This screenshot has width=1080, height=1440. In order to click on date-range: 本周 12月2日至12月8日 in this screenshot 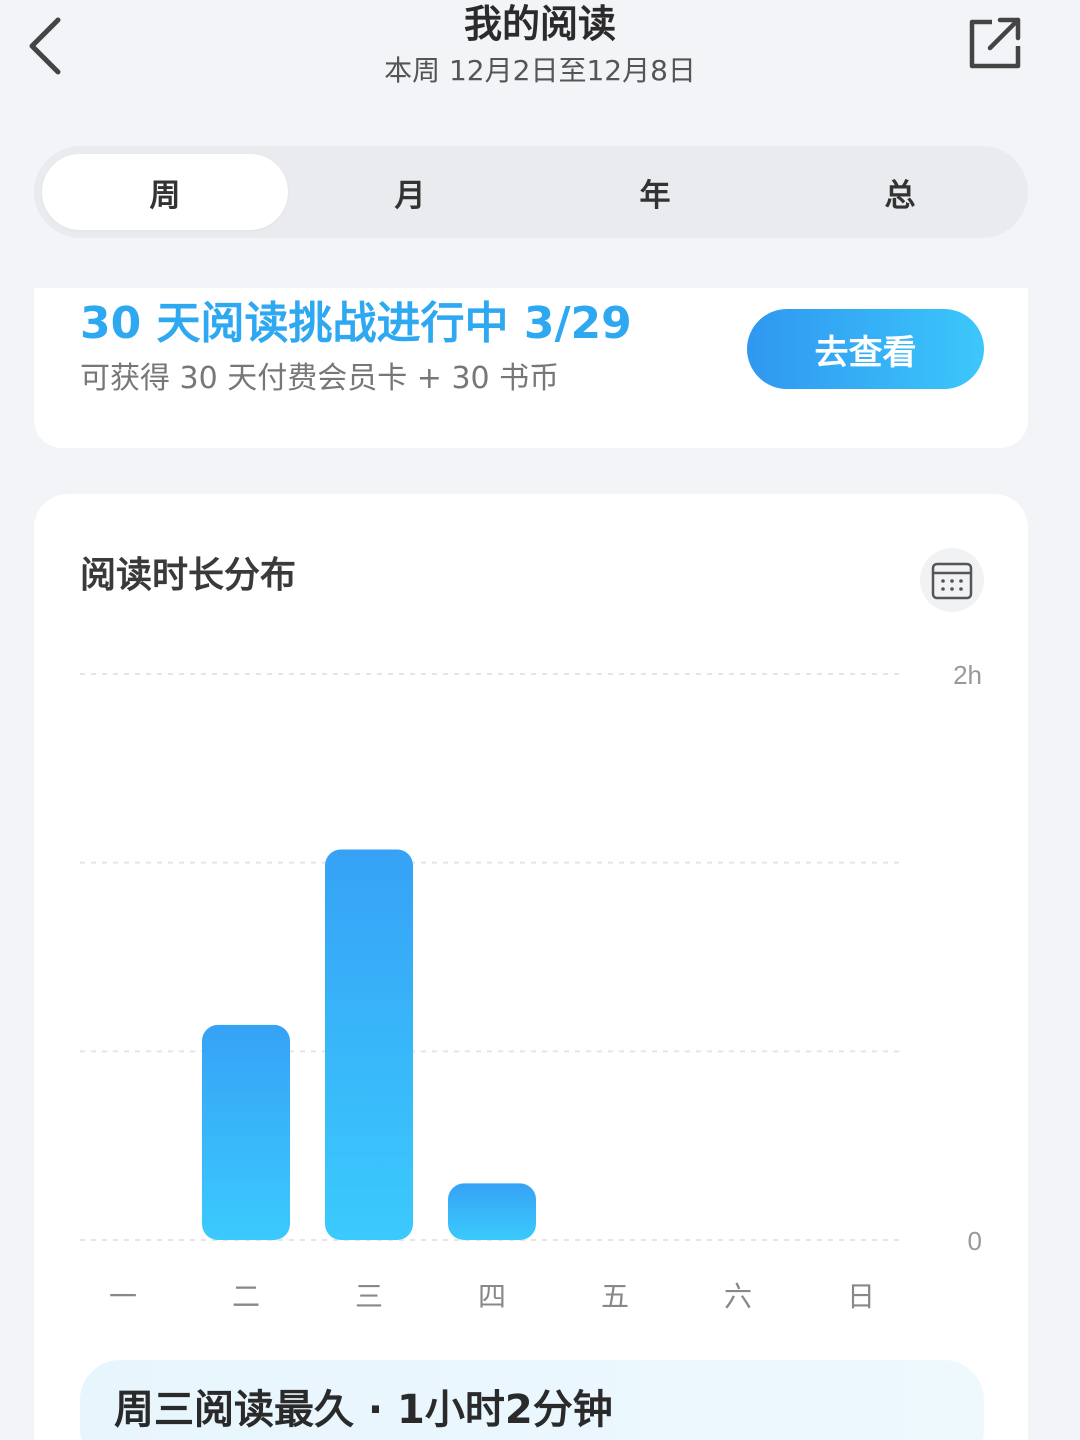, I will do `click(540, 70)`.